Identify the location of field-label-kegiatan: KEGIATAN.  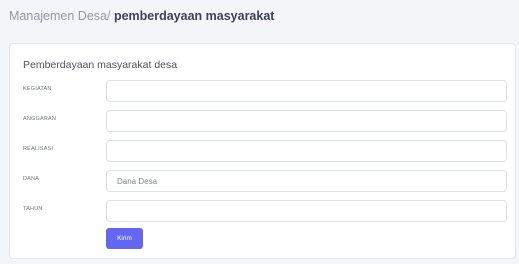
(37, 89).